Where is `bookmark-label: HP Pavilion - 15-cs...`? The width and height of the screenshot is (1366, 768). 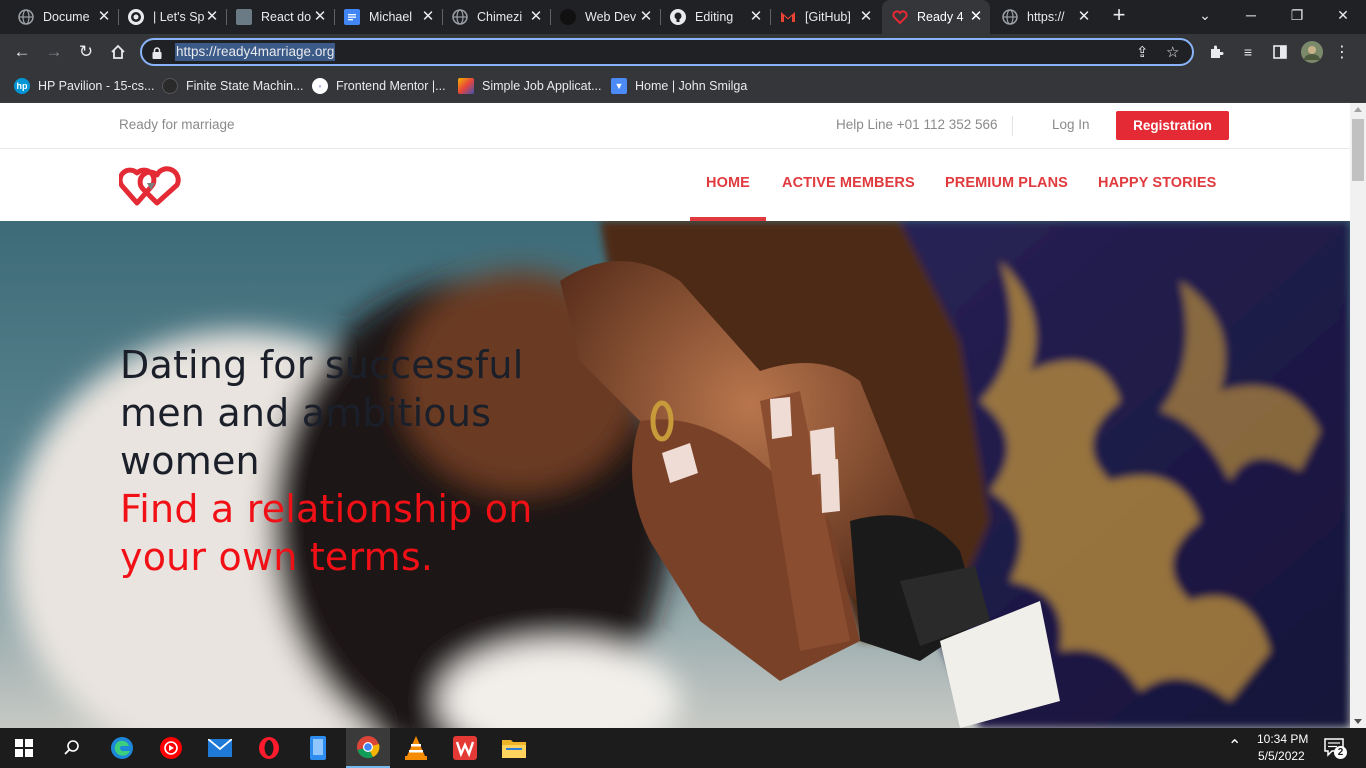 bookmark-label: HP Pavilion - 15-cs... is located at coordinates (96, 86).